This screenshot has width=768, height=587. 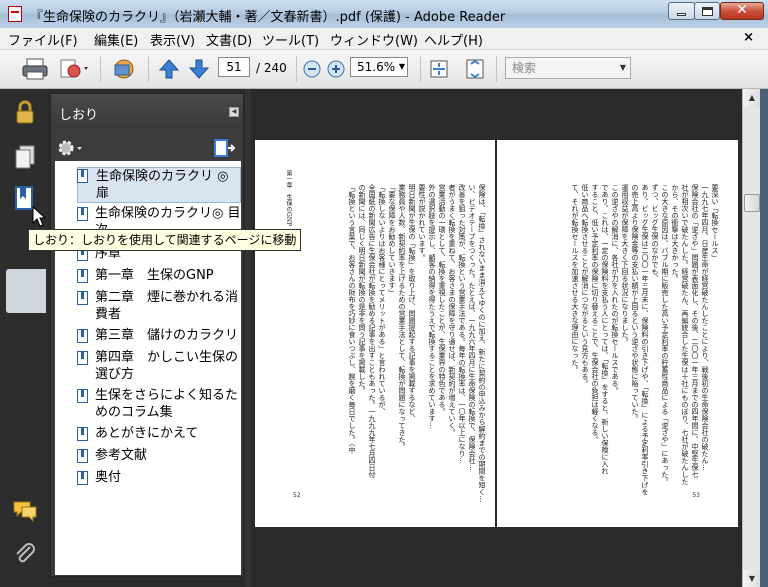 I want to click on menu-view: 表示(V), so click(x=172, y=39).